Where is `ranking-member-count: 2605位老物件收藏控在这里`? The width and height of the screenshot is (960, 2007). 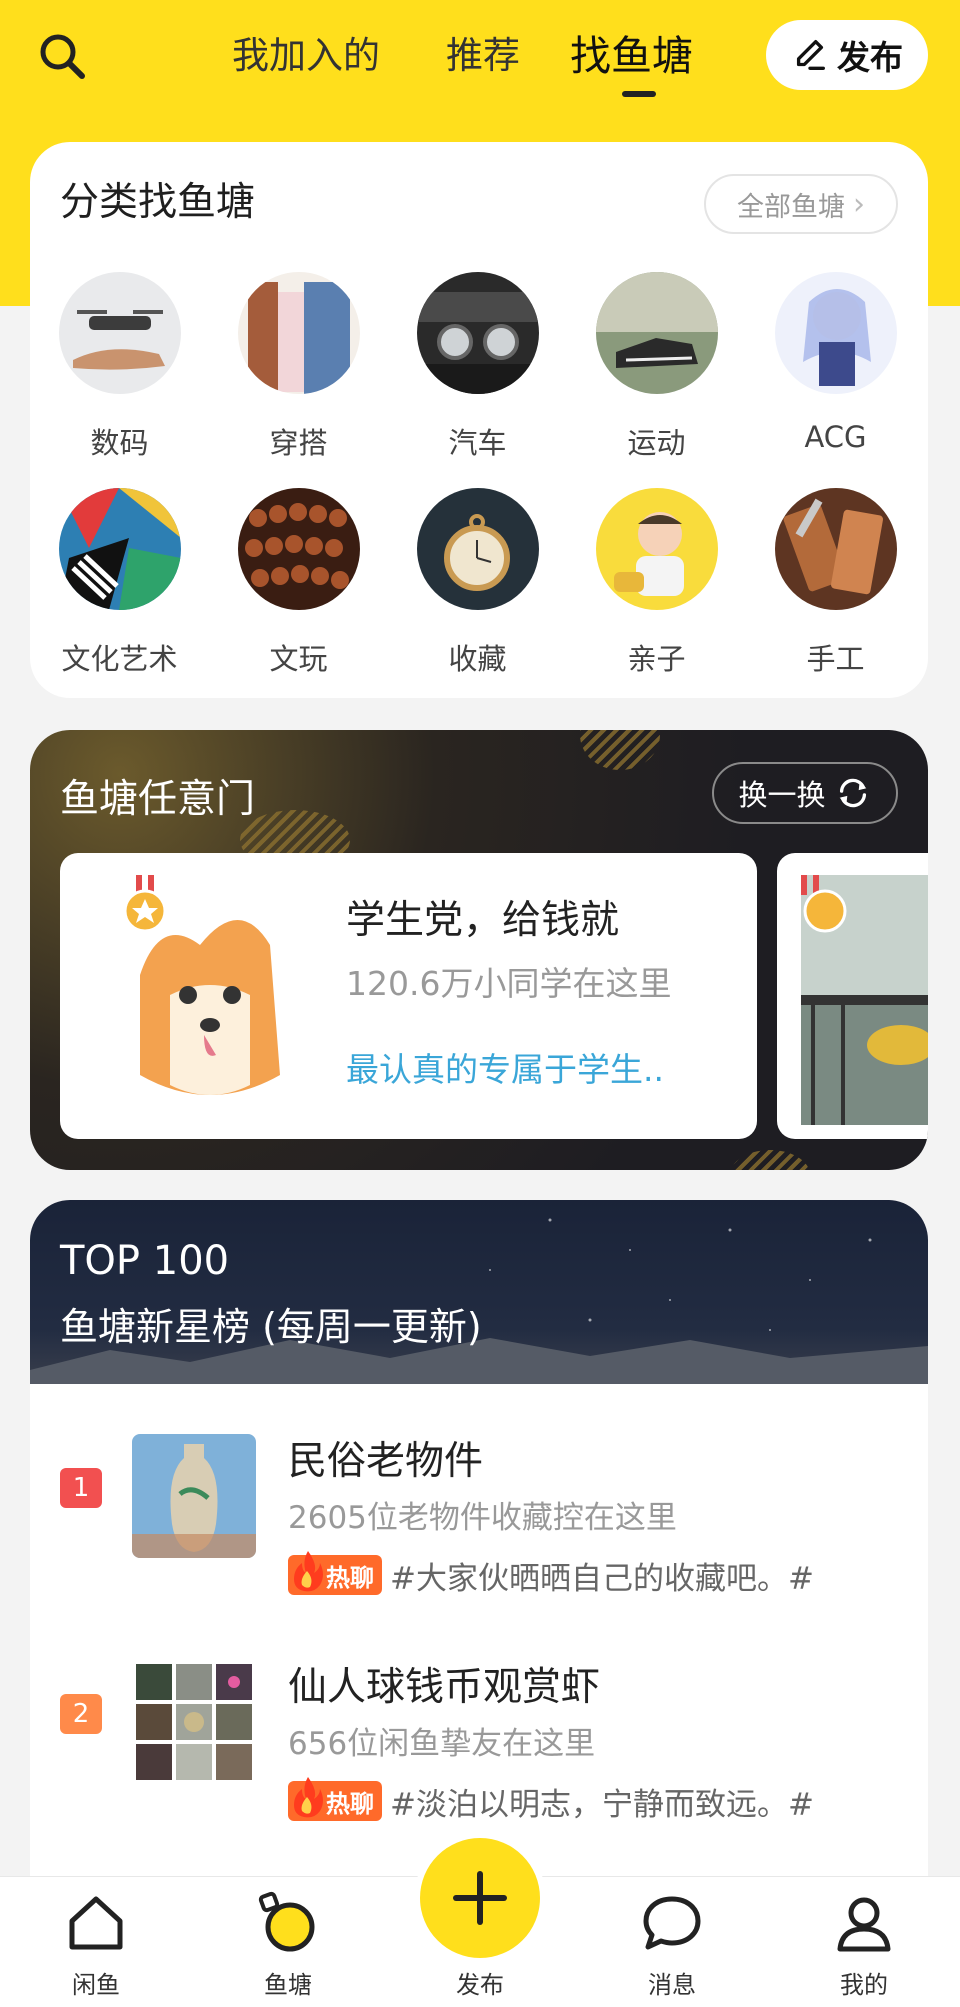 ranking-member-count: 2605位老物件收藏控在这里 is located at coordinates (482, 1518).